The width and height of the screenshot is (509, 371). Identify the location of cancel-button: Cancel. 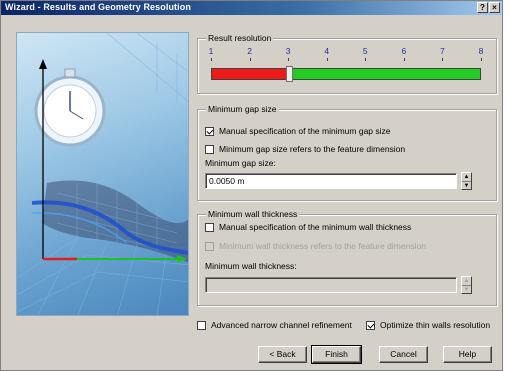
(403, 354).